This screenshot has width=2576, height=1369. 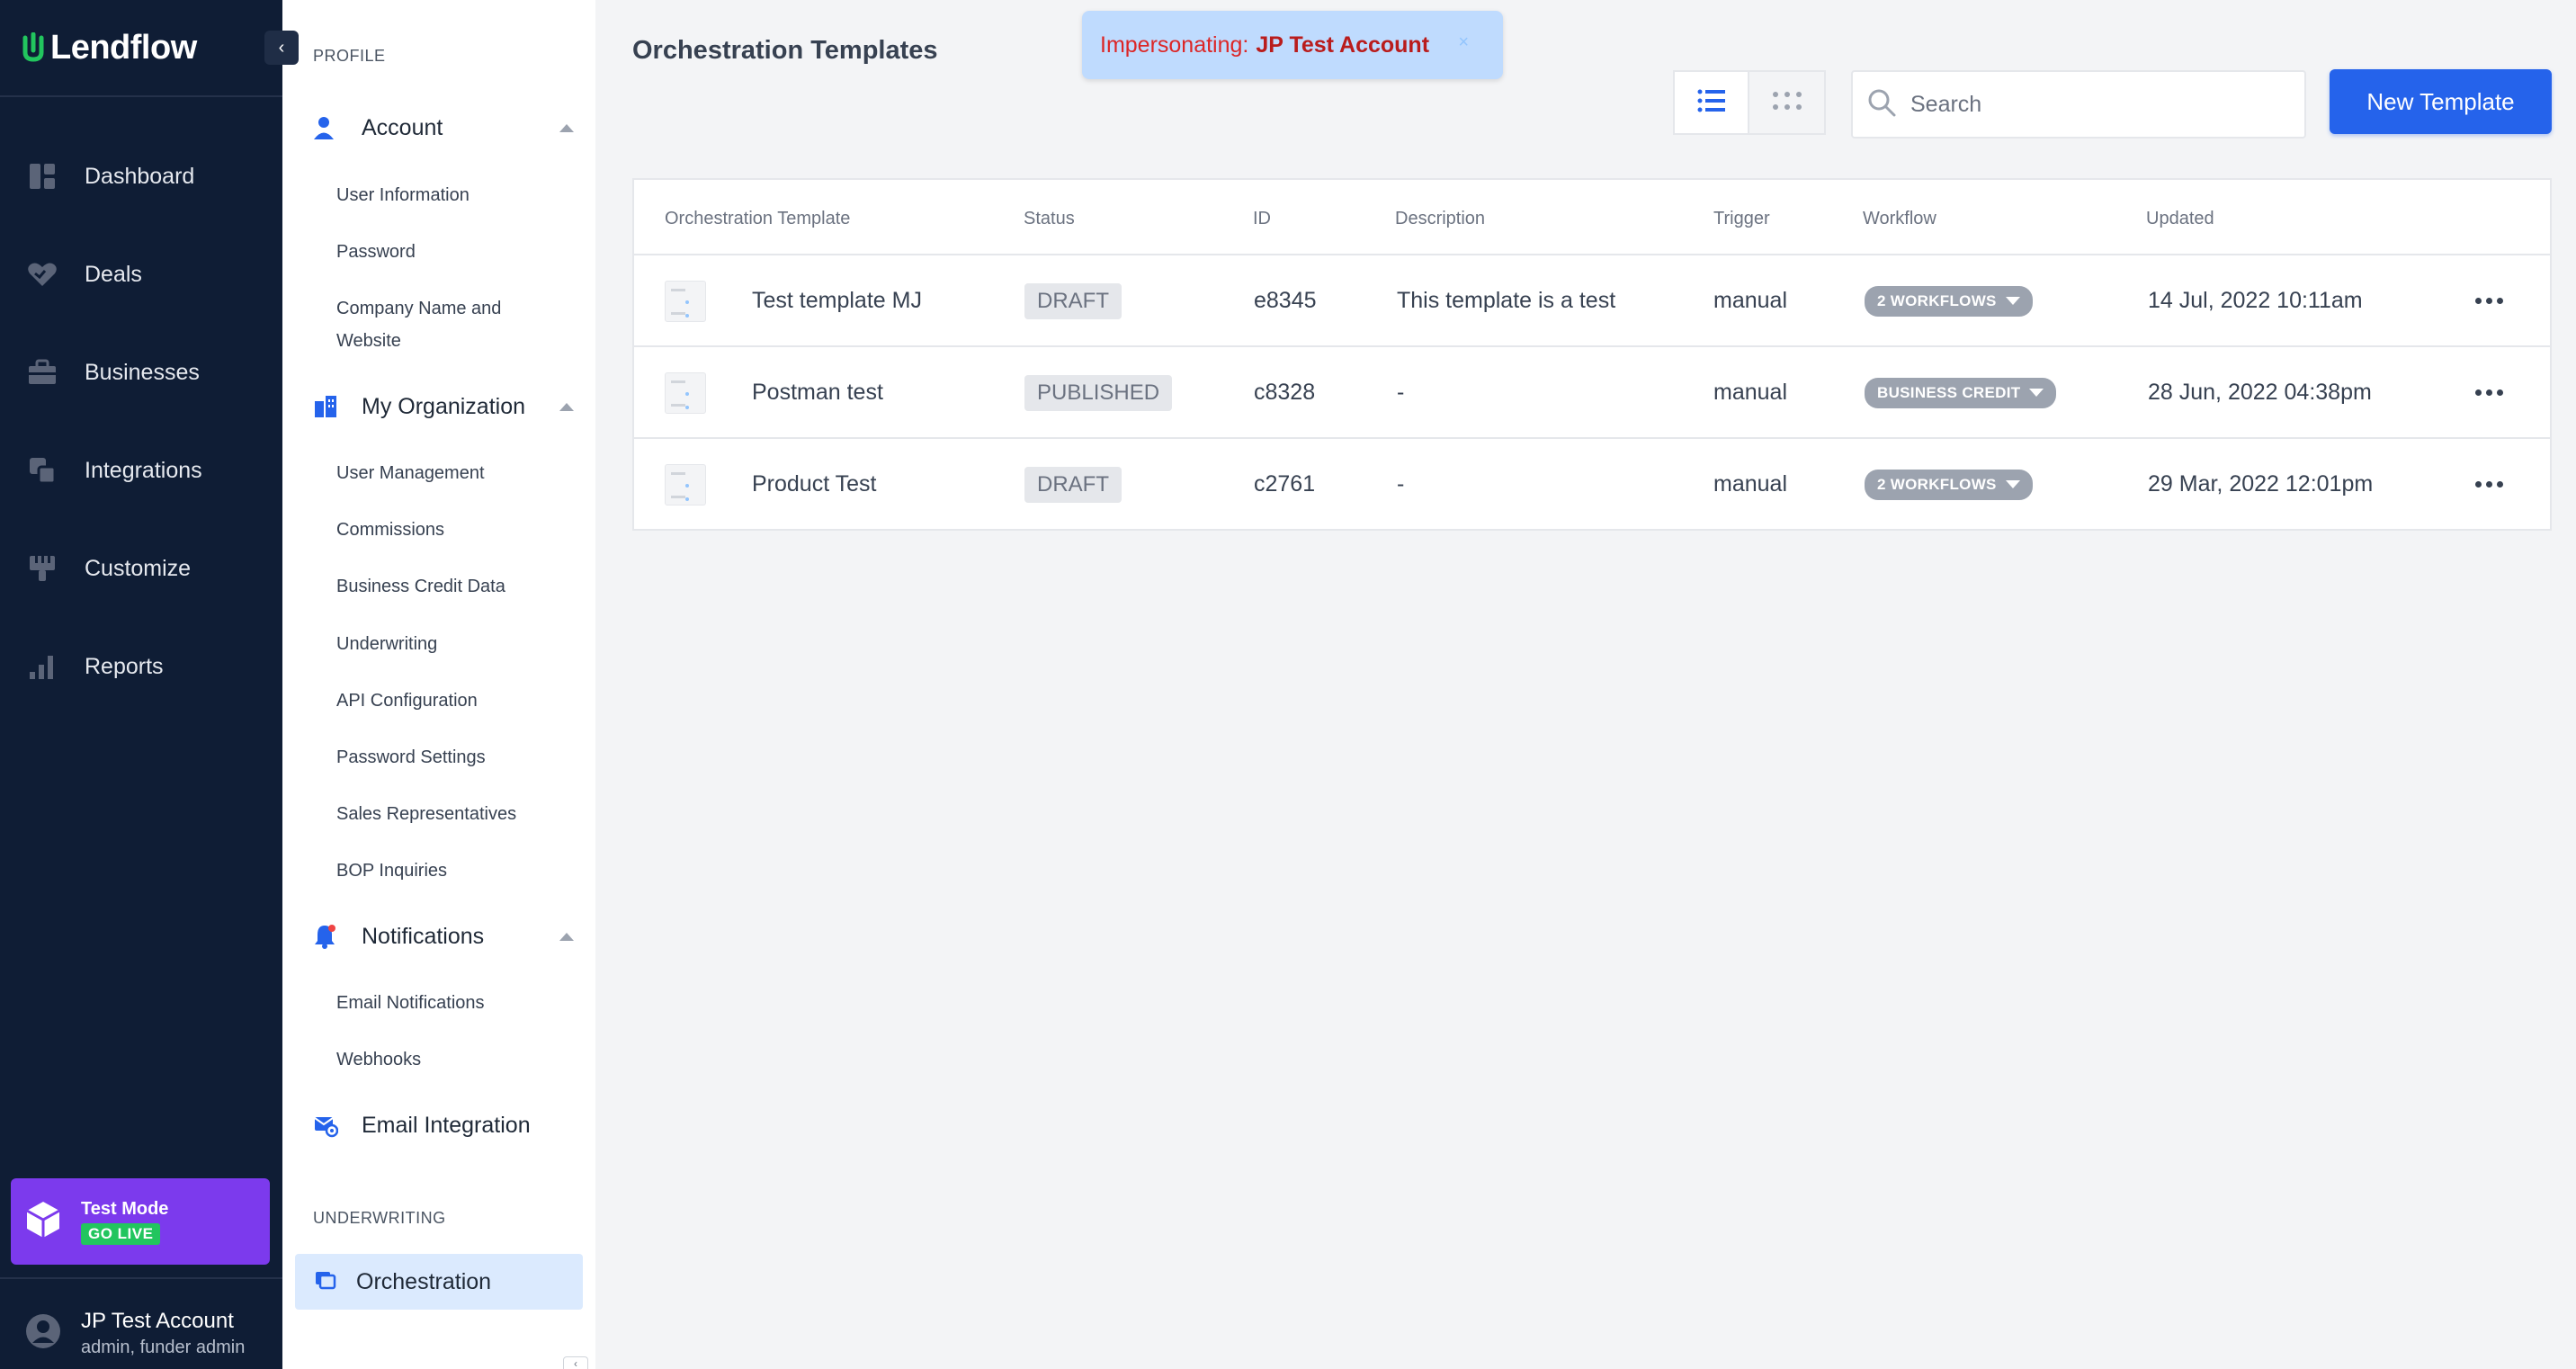 I want to click on page-title: Orchestration Templates, so click(x=785, y=51).